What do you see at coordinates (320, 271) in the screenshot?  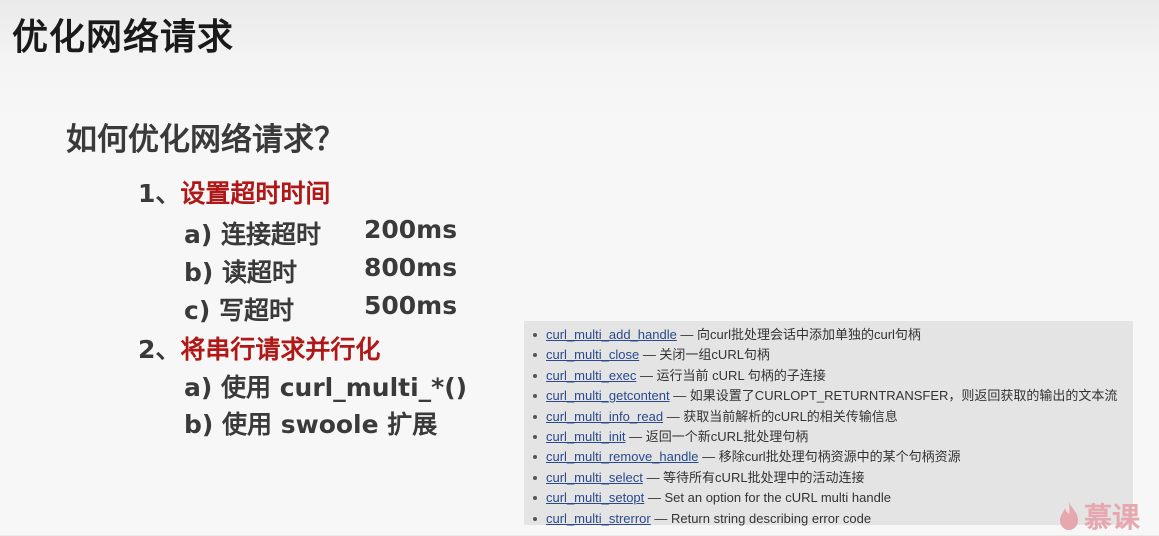 I see `sub-point-read-timeout: b) 读超时 800ms` at bounding box center [320, 271].